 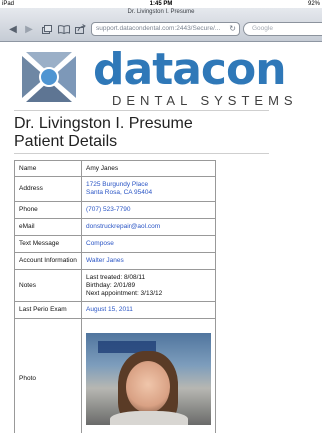 I want to click on account-link: Walter Janes, so click(x=148, y=261).